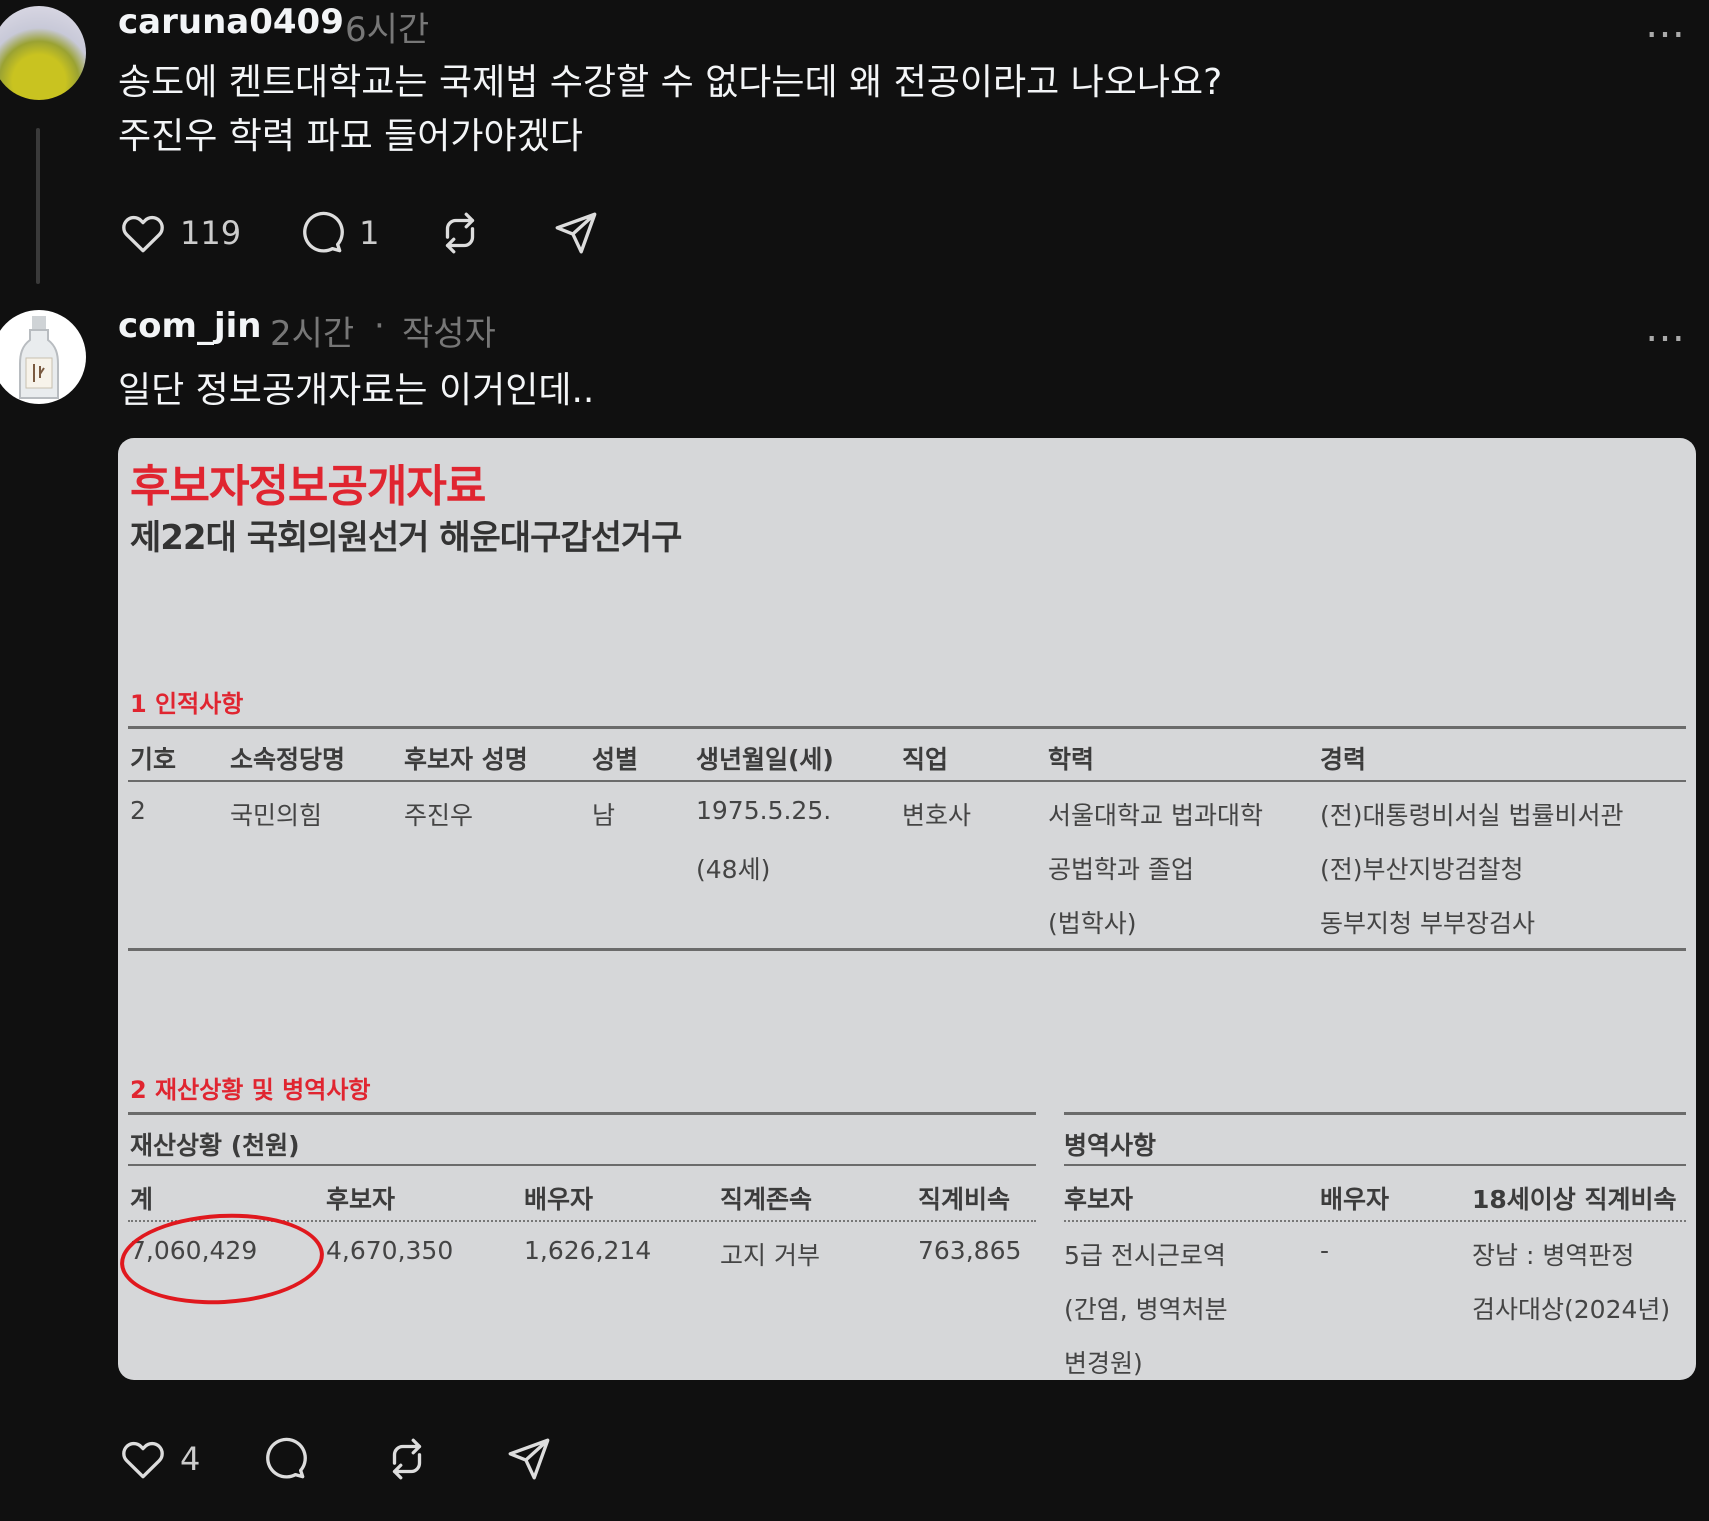  I want to click on header-name: 후보자 성명, so click(466, 759).